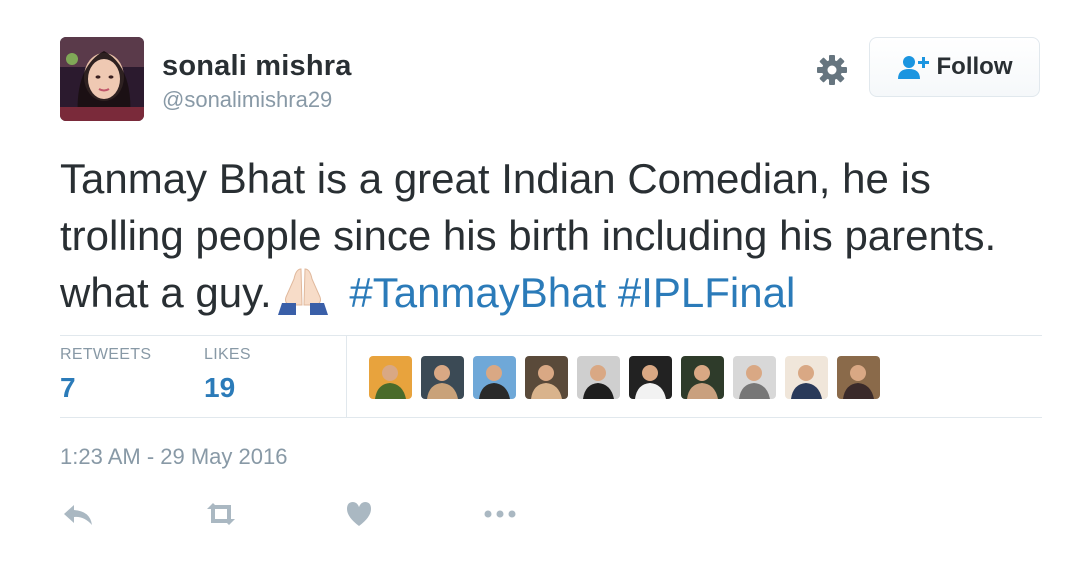  I want to click on hashtag-tanmaybhat: #TanmayBhat, so click(477, 292).